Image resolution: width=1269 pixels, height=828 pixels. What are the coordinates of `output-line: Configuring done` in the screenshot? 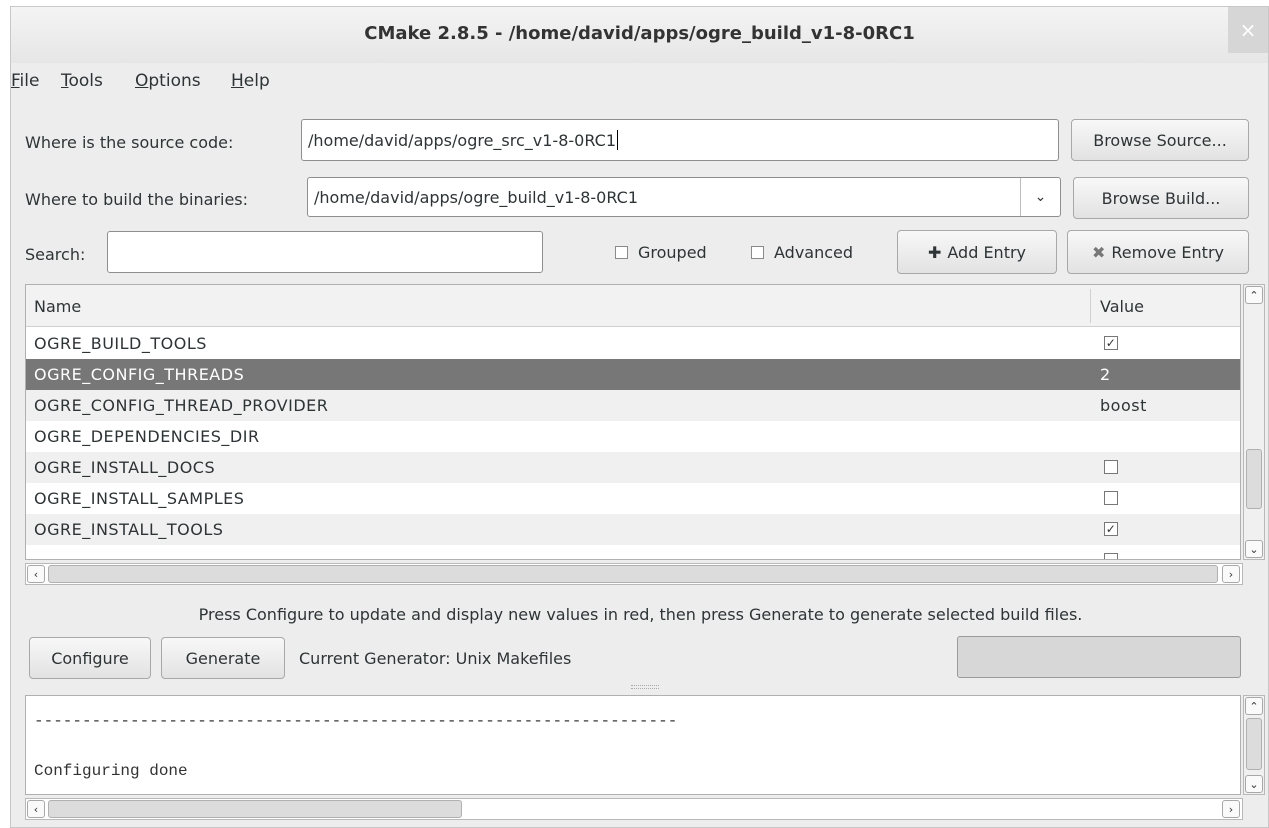 It's located at (111, 771).